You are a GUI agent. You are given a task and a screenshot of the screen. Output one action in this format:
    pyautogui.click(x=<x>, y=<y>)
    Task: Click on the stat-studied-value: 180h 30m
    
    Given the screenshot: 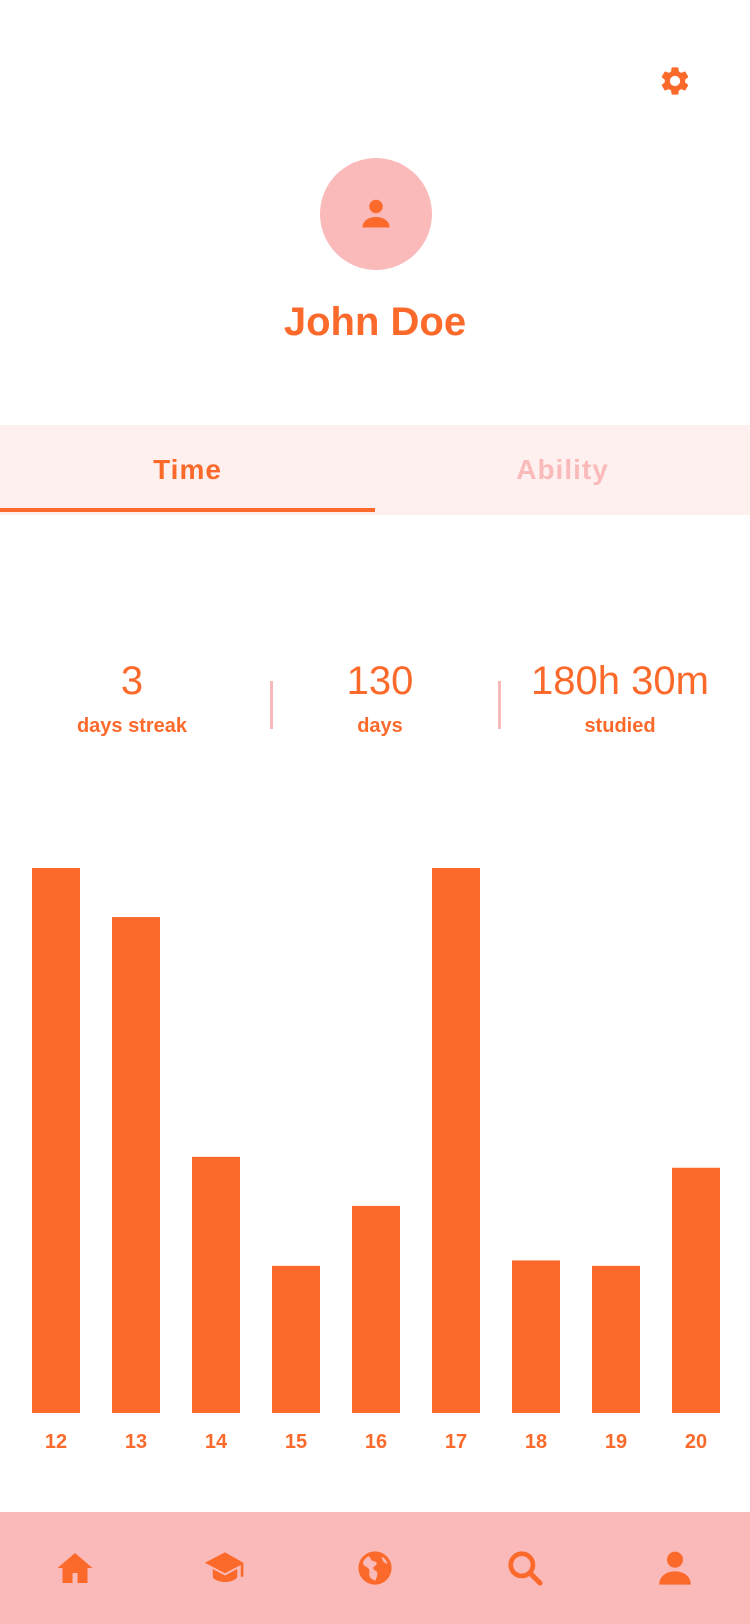 What is the action you would take?
    pyautogui.click(x=620, y=681)
    